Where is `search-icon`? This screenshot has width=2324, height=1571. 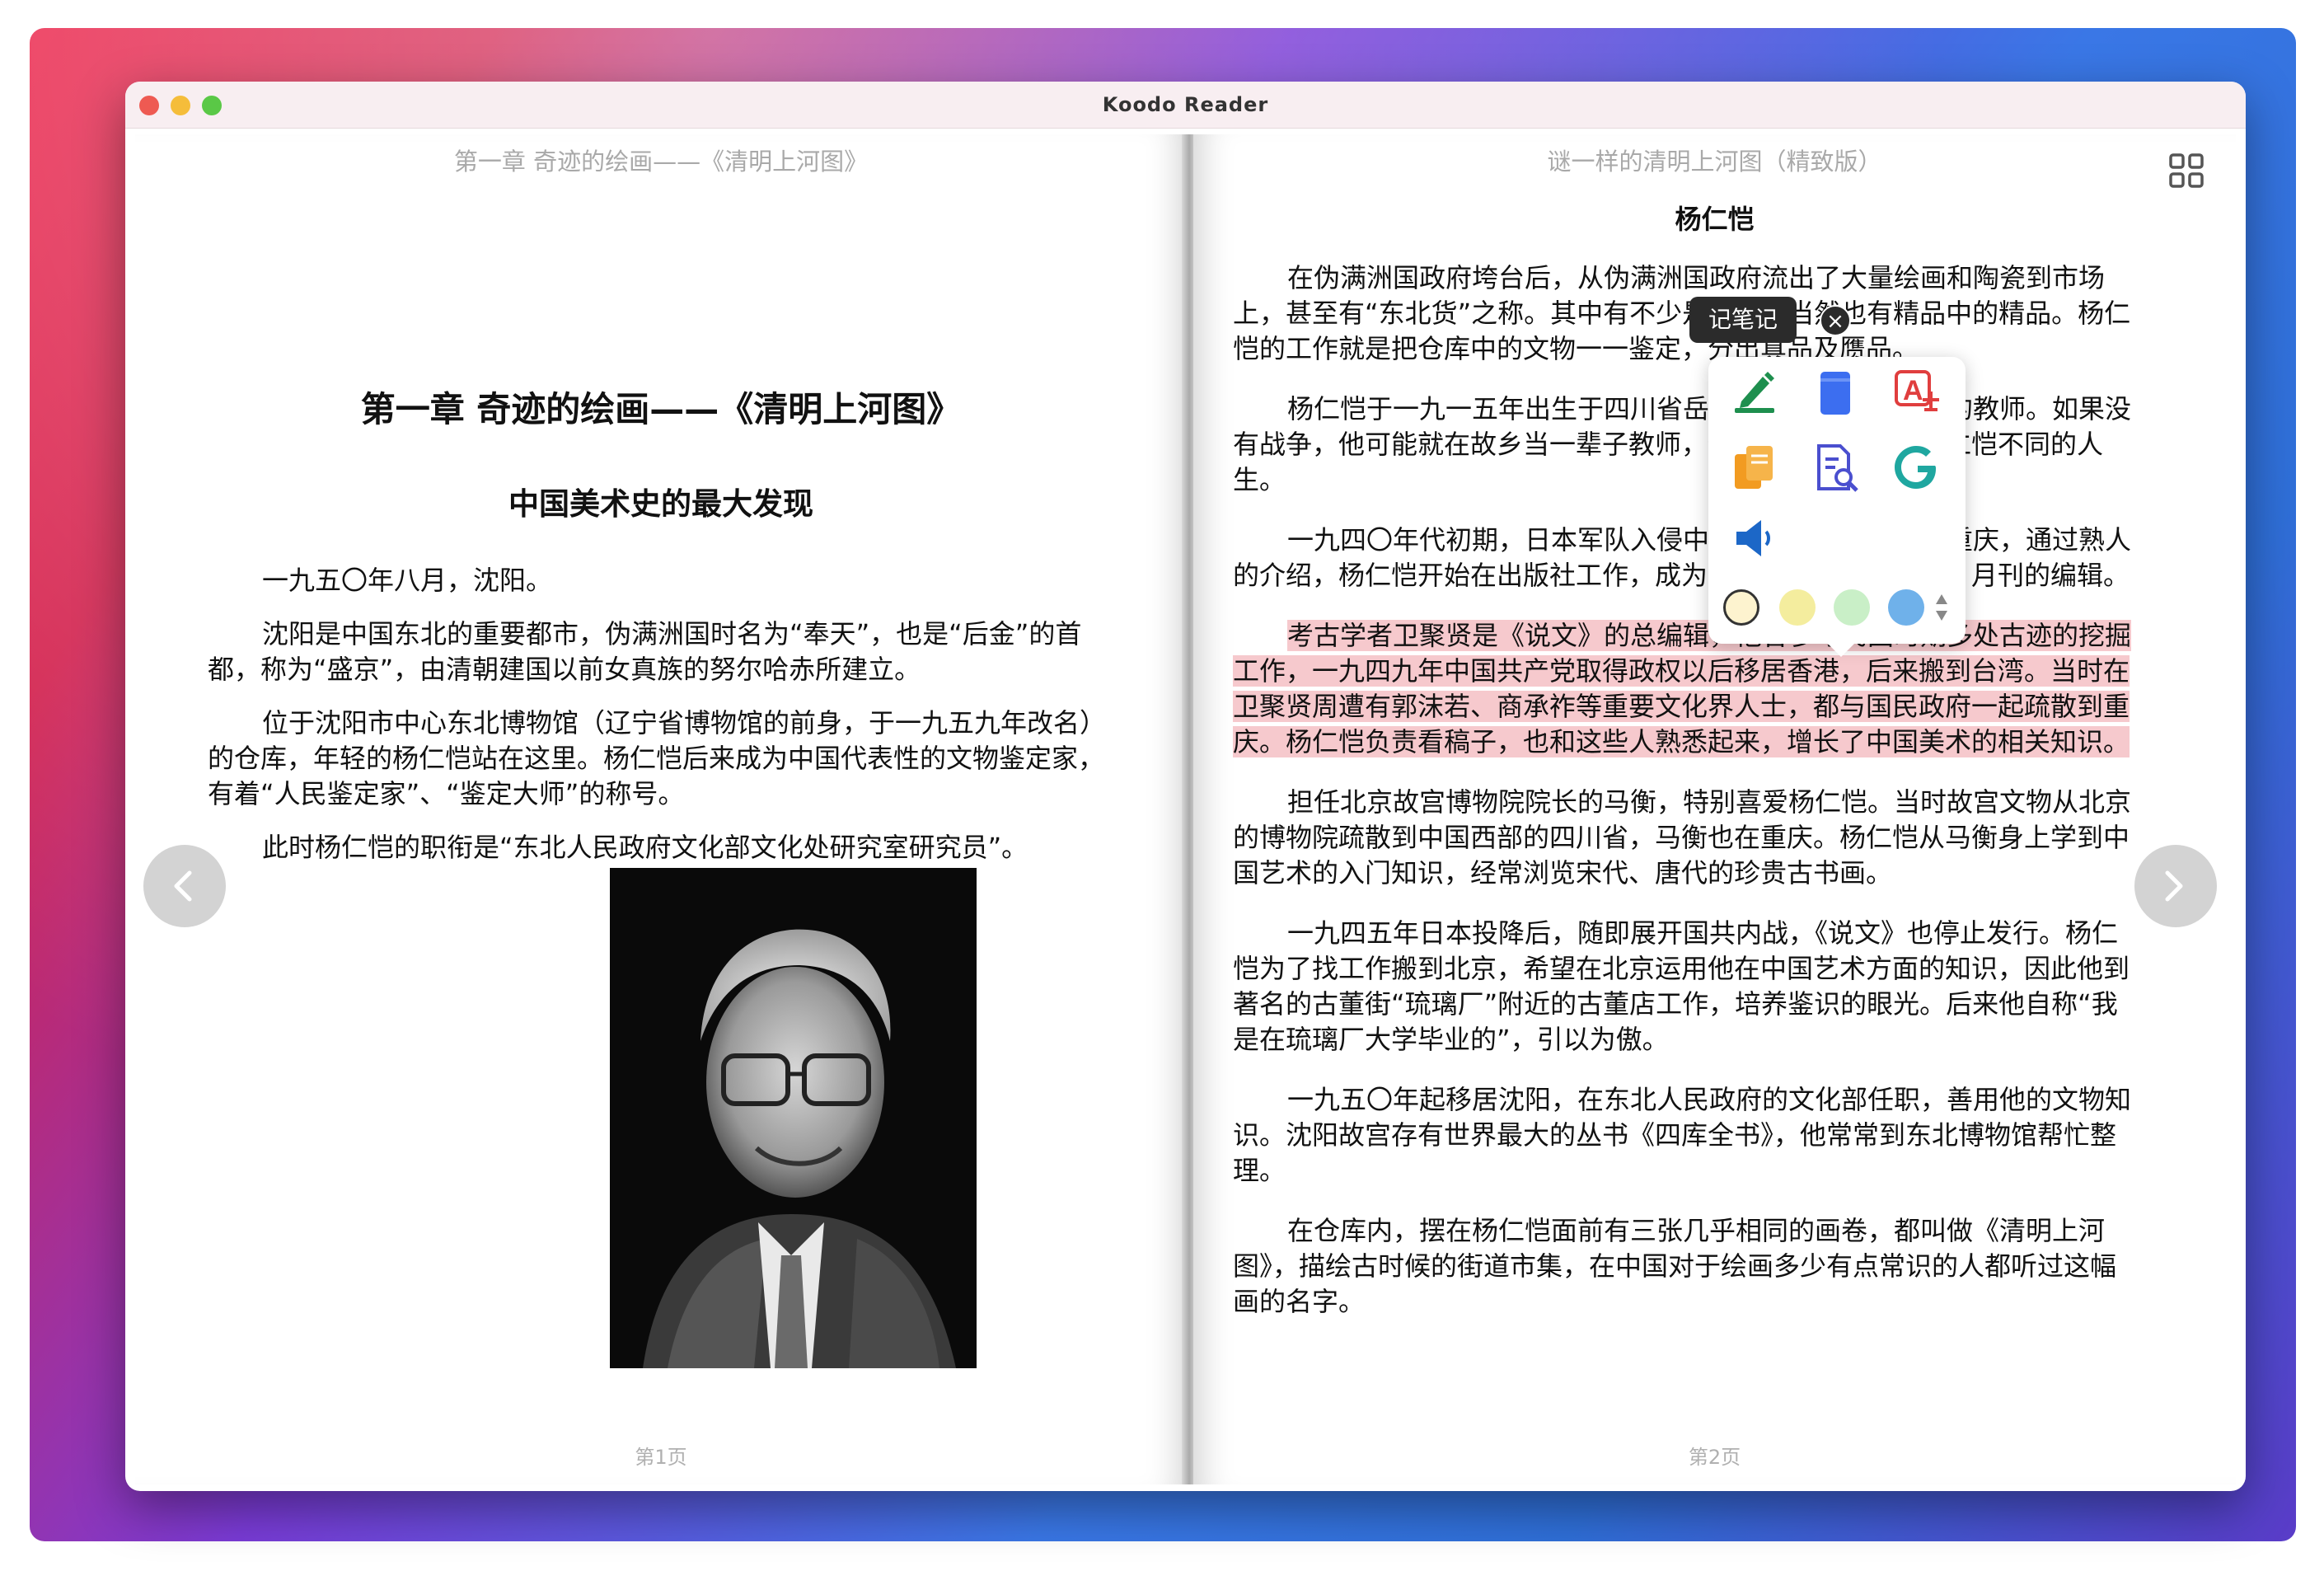 search-icon is located at coordinates (1836, 467).